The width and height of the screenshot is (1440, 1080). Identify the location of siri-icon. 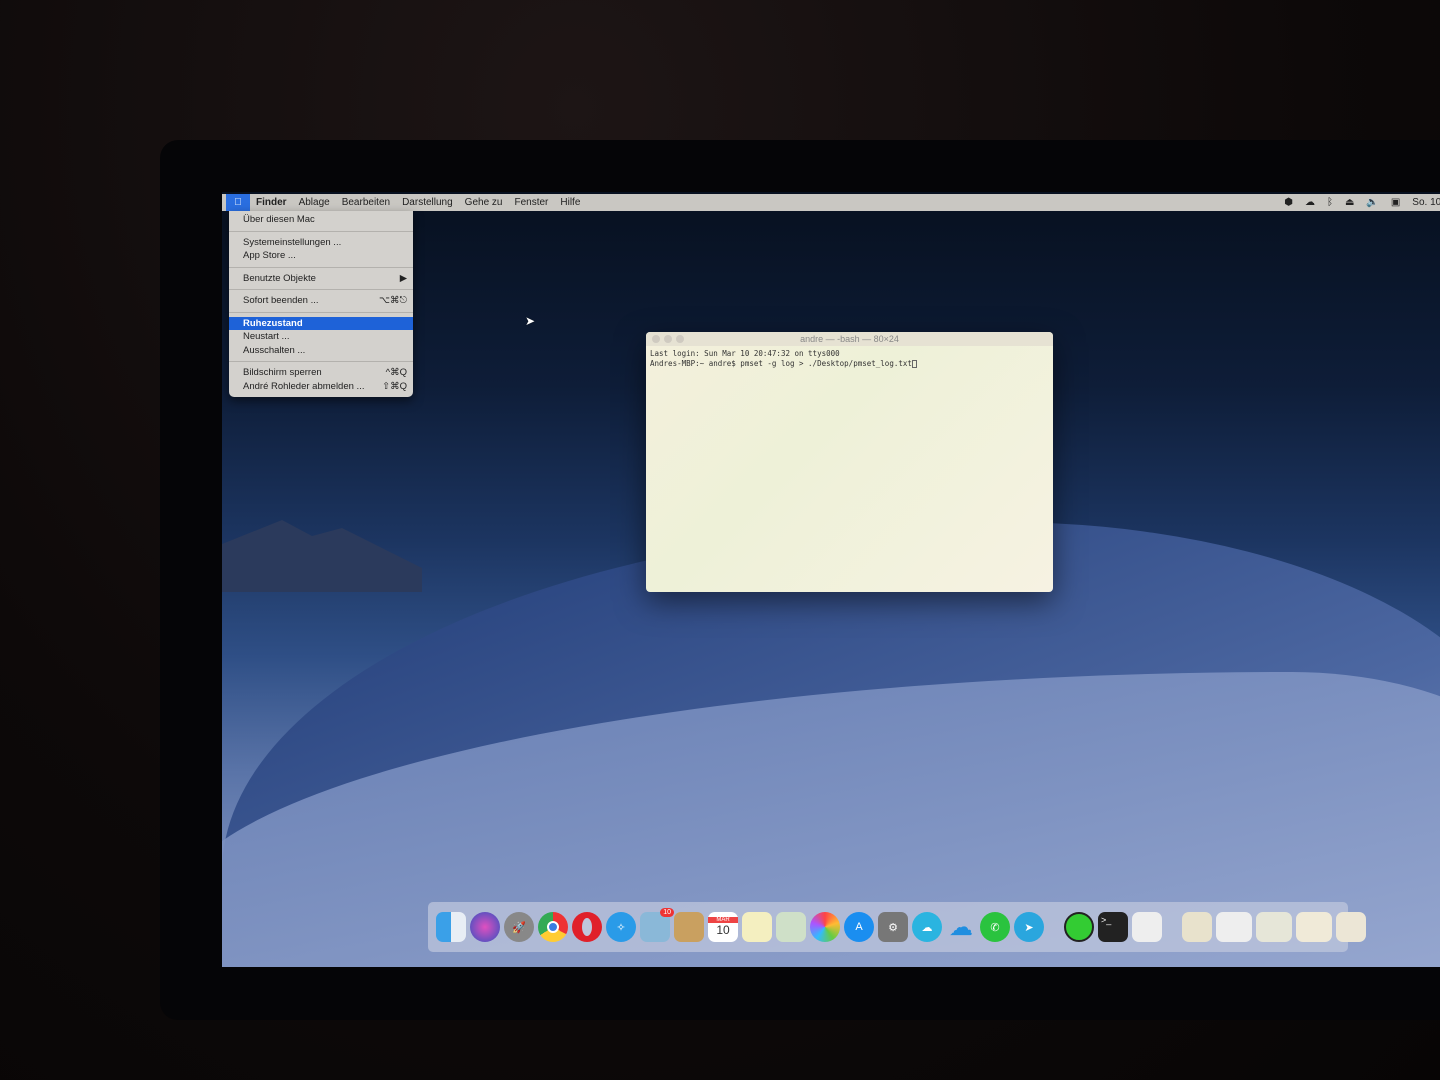
(485, 927).